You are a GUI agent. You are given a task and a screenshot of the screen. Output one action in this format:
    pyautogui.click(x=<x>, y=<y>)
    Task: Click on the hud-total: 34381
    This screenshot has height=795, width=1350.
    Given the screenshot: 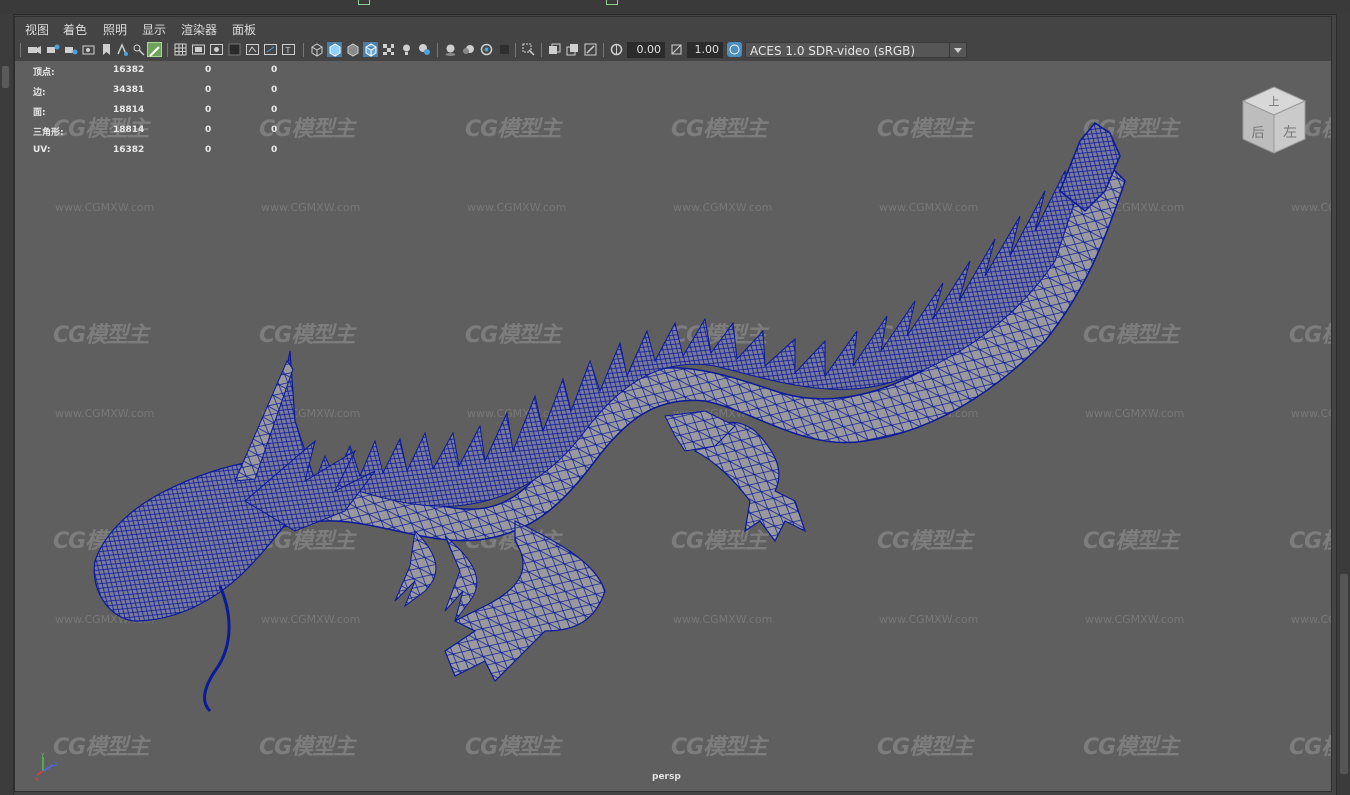 What is the action you would take?
    pyautogui.click(x=129, y=90)
    